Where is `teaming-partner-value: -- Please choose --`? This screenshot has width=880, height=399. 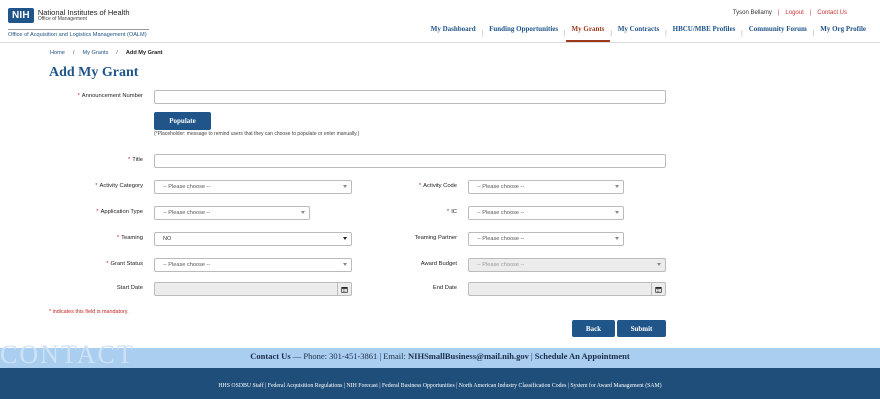
teaming-partner-value: -- Please choose -- is located at coordinates (501, 239).